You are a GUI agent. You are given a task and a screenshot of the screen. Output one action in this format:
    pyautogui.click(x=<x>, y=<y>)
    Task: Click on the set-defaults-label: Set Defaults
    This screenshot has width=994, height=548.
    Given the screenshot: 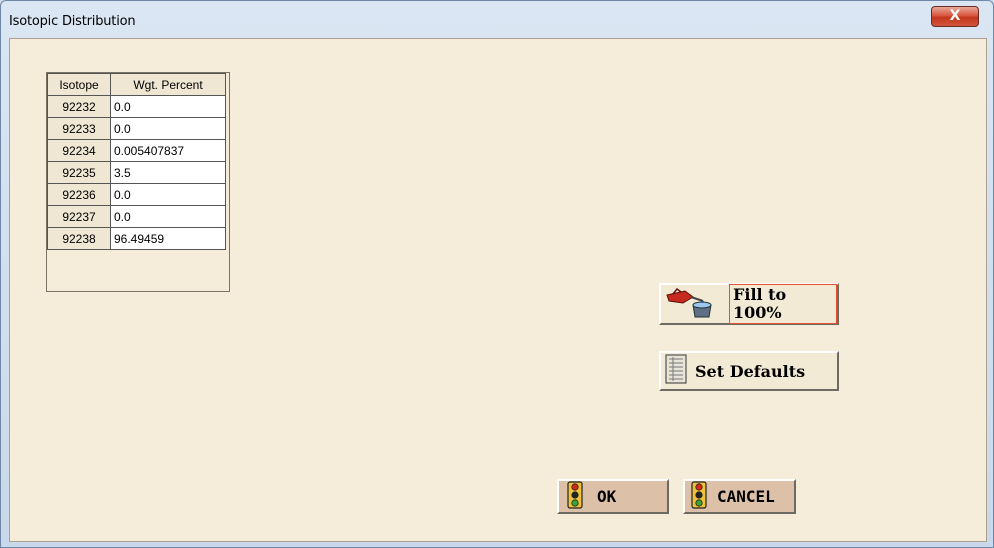 What is the action you would take?
    pyautogui.click(x=750, y=371)
    